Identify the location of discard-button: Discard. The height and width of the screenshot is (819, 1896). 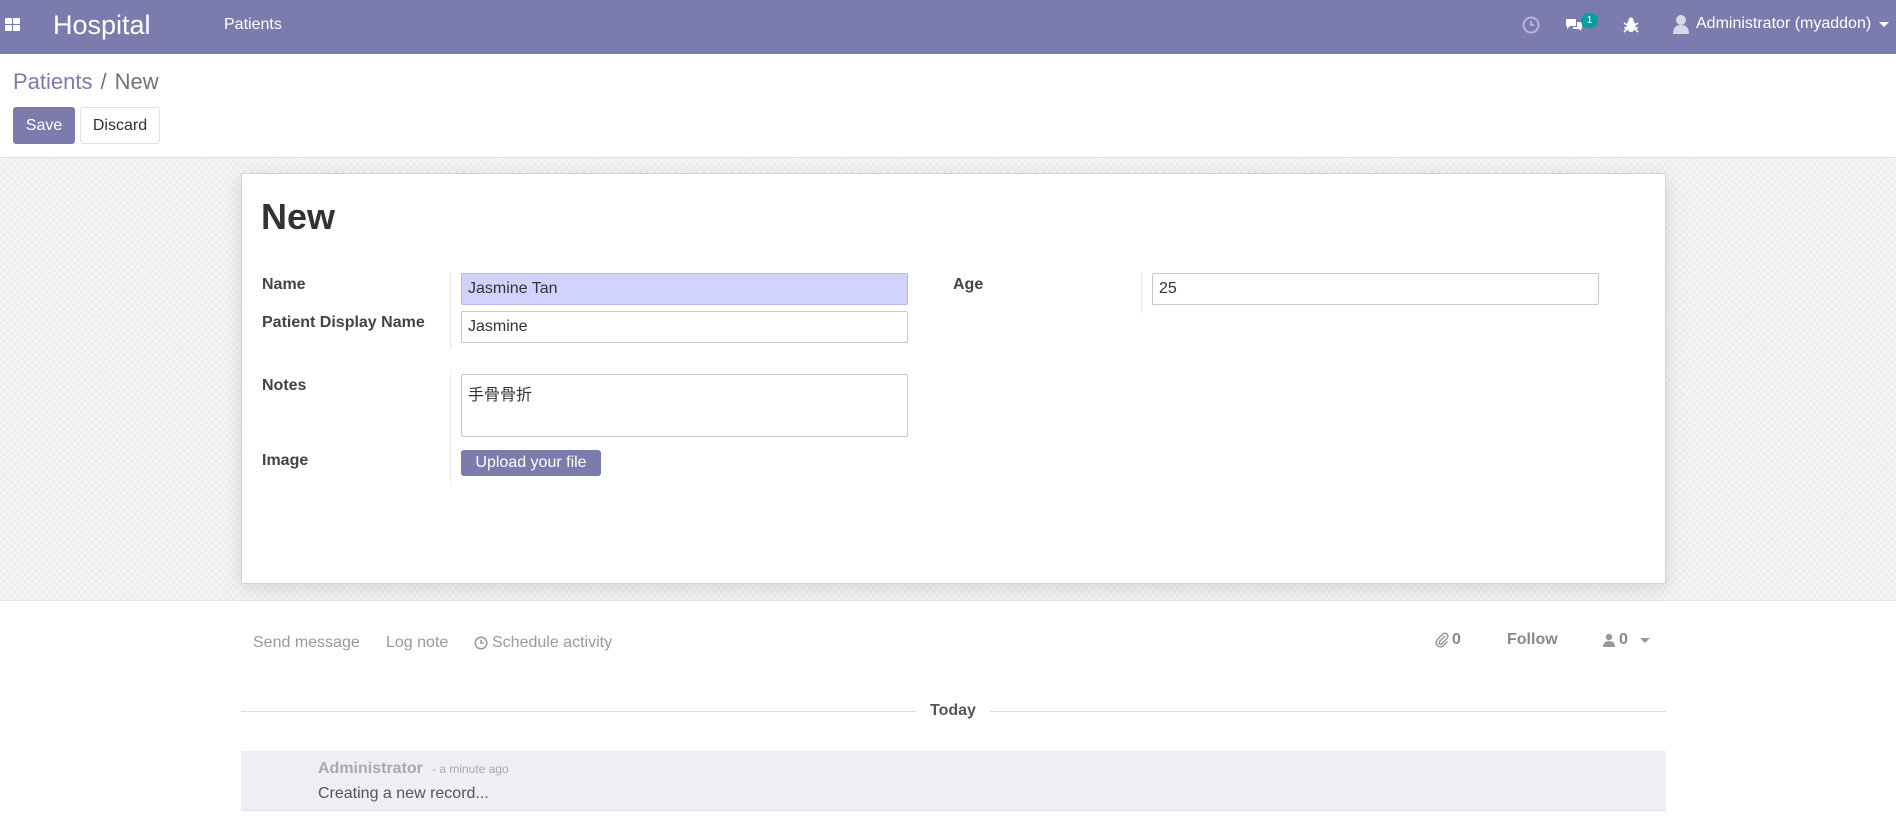
(120, 125).